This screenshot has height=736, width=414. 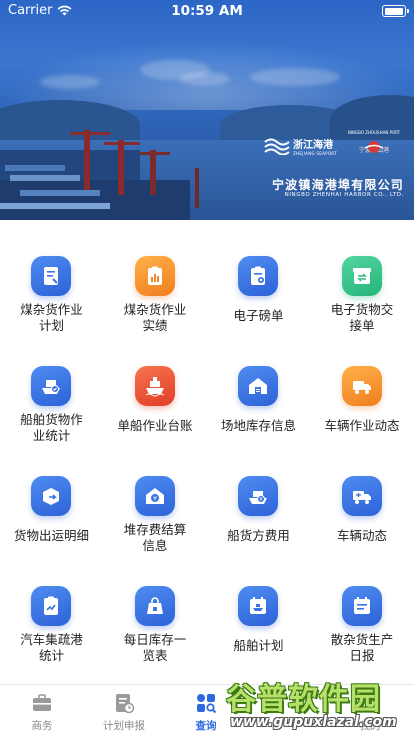 I want to click on grid-item-label-line: 单船作业台账, so click(x=155, y=425).